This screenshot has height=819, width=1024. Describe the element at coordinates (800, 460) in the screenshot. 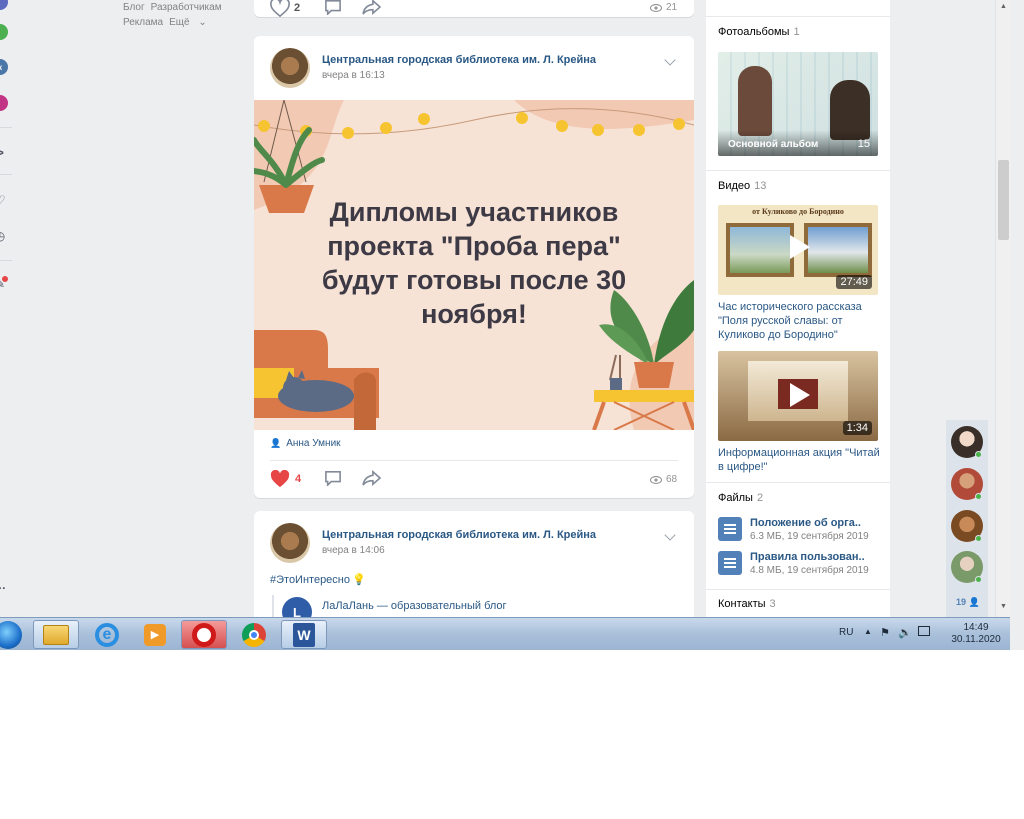

I see `video-title: Информационная акция "Читай в цифре!"` at that location.